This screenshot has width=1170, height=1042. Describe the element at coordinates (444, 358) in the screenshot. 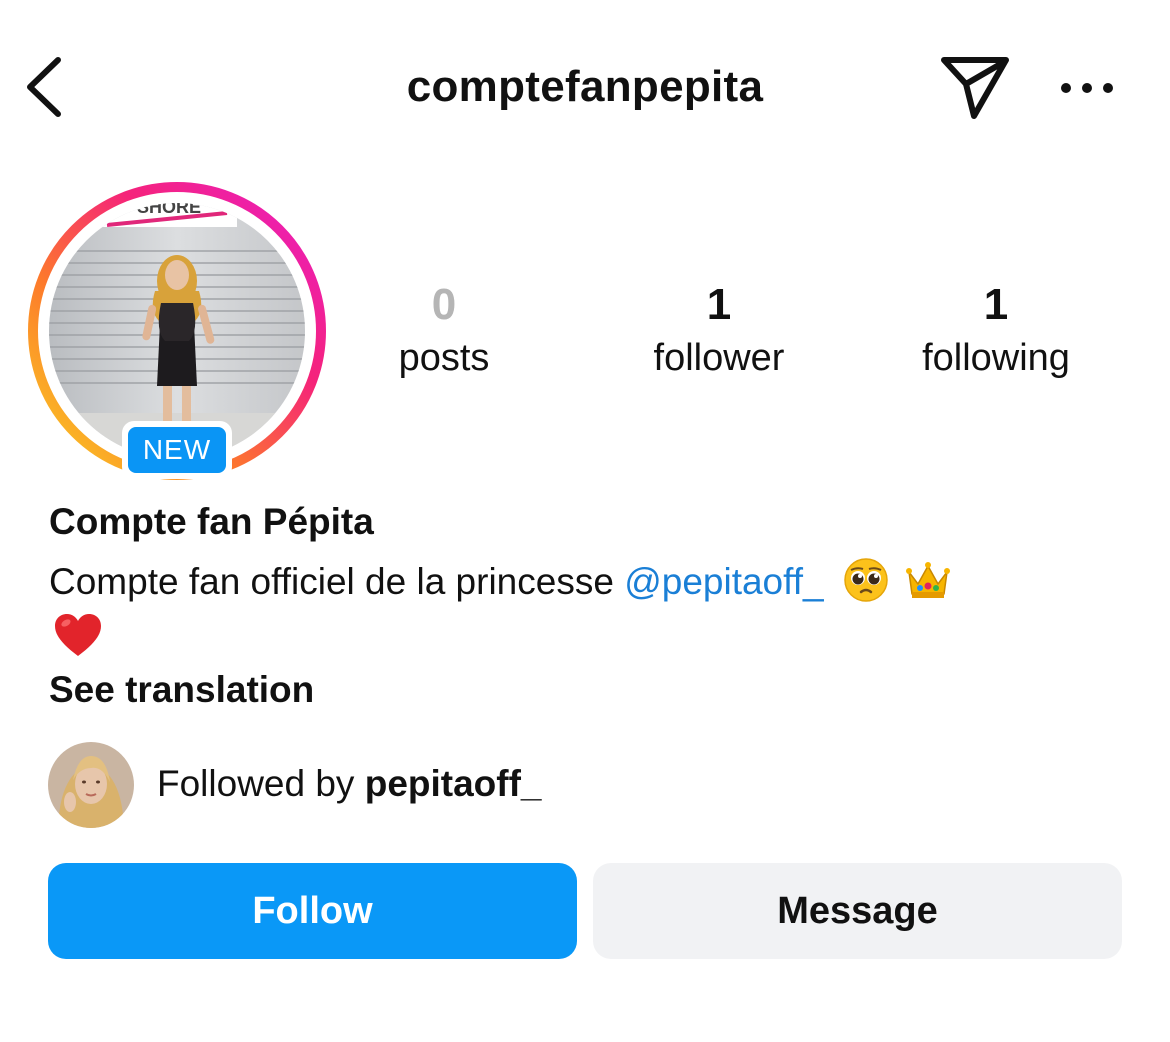

I see `posts-label: posts` at that location.